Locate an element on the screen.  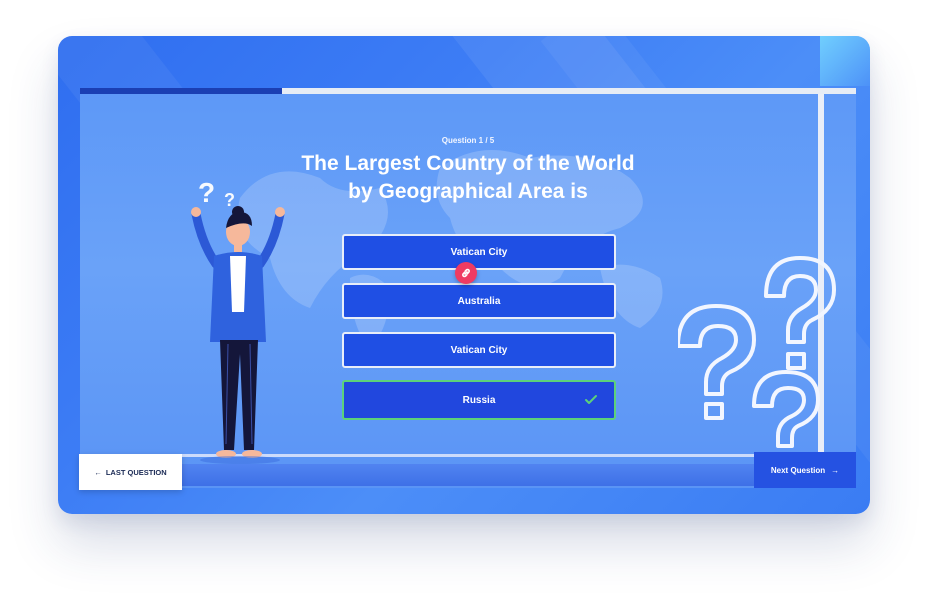
link-icon is located at coordinates (466, 273).